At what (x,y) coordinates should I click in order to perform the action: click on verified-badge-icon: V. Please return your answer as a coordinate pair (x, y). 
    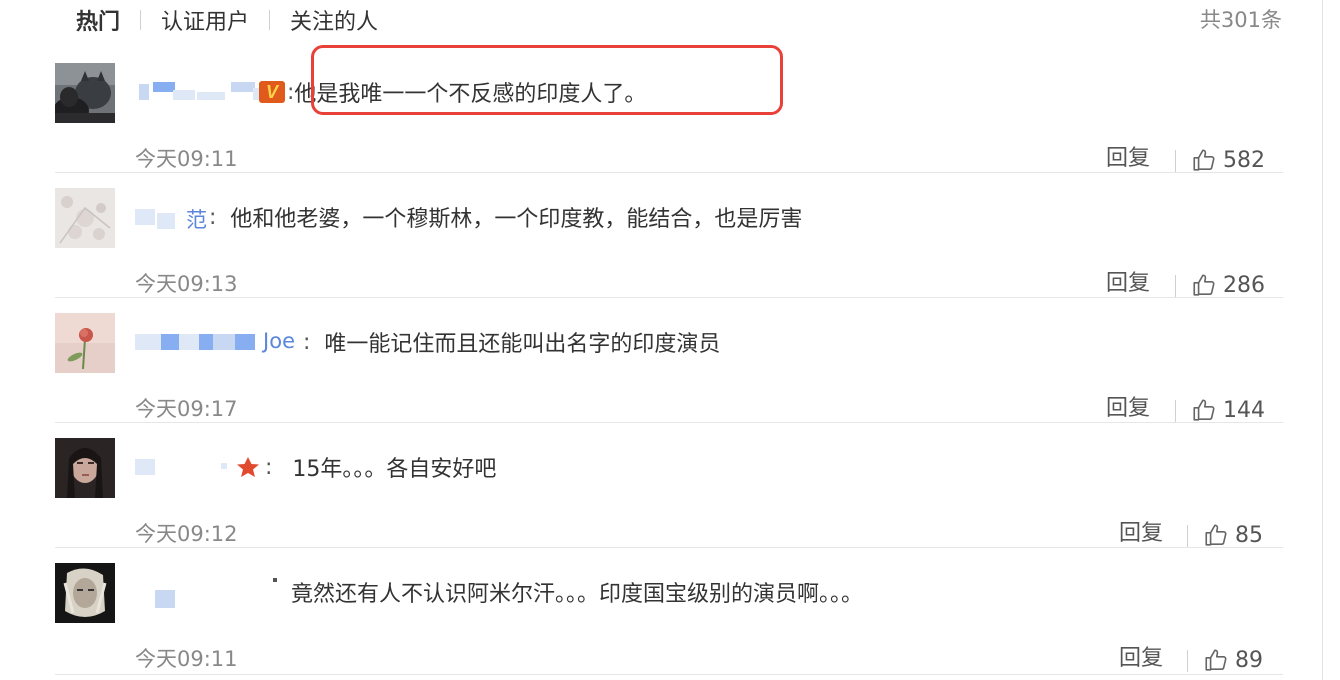
    Looking at the image, I should click on (272, 92).